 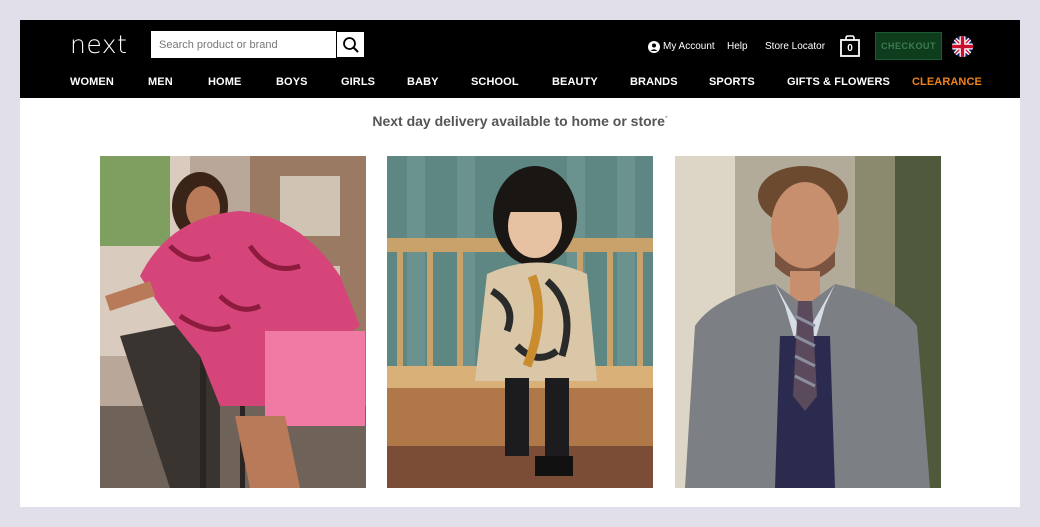 What do you see at coordinates (244, 44) in the screenshot?
I see `search-input` at bounding box center [244, 44].